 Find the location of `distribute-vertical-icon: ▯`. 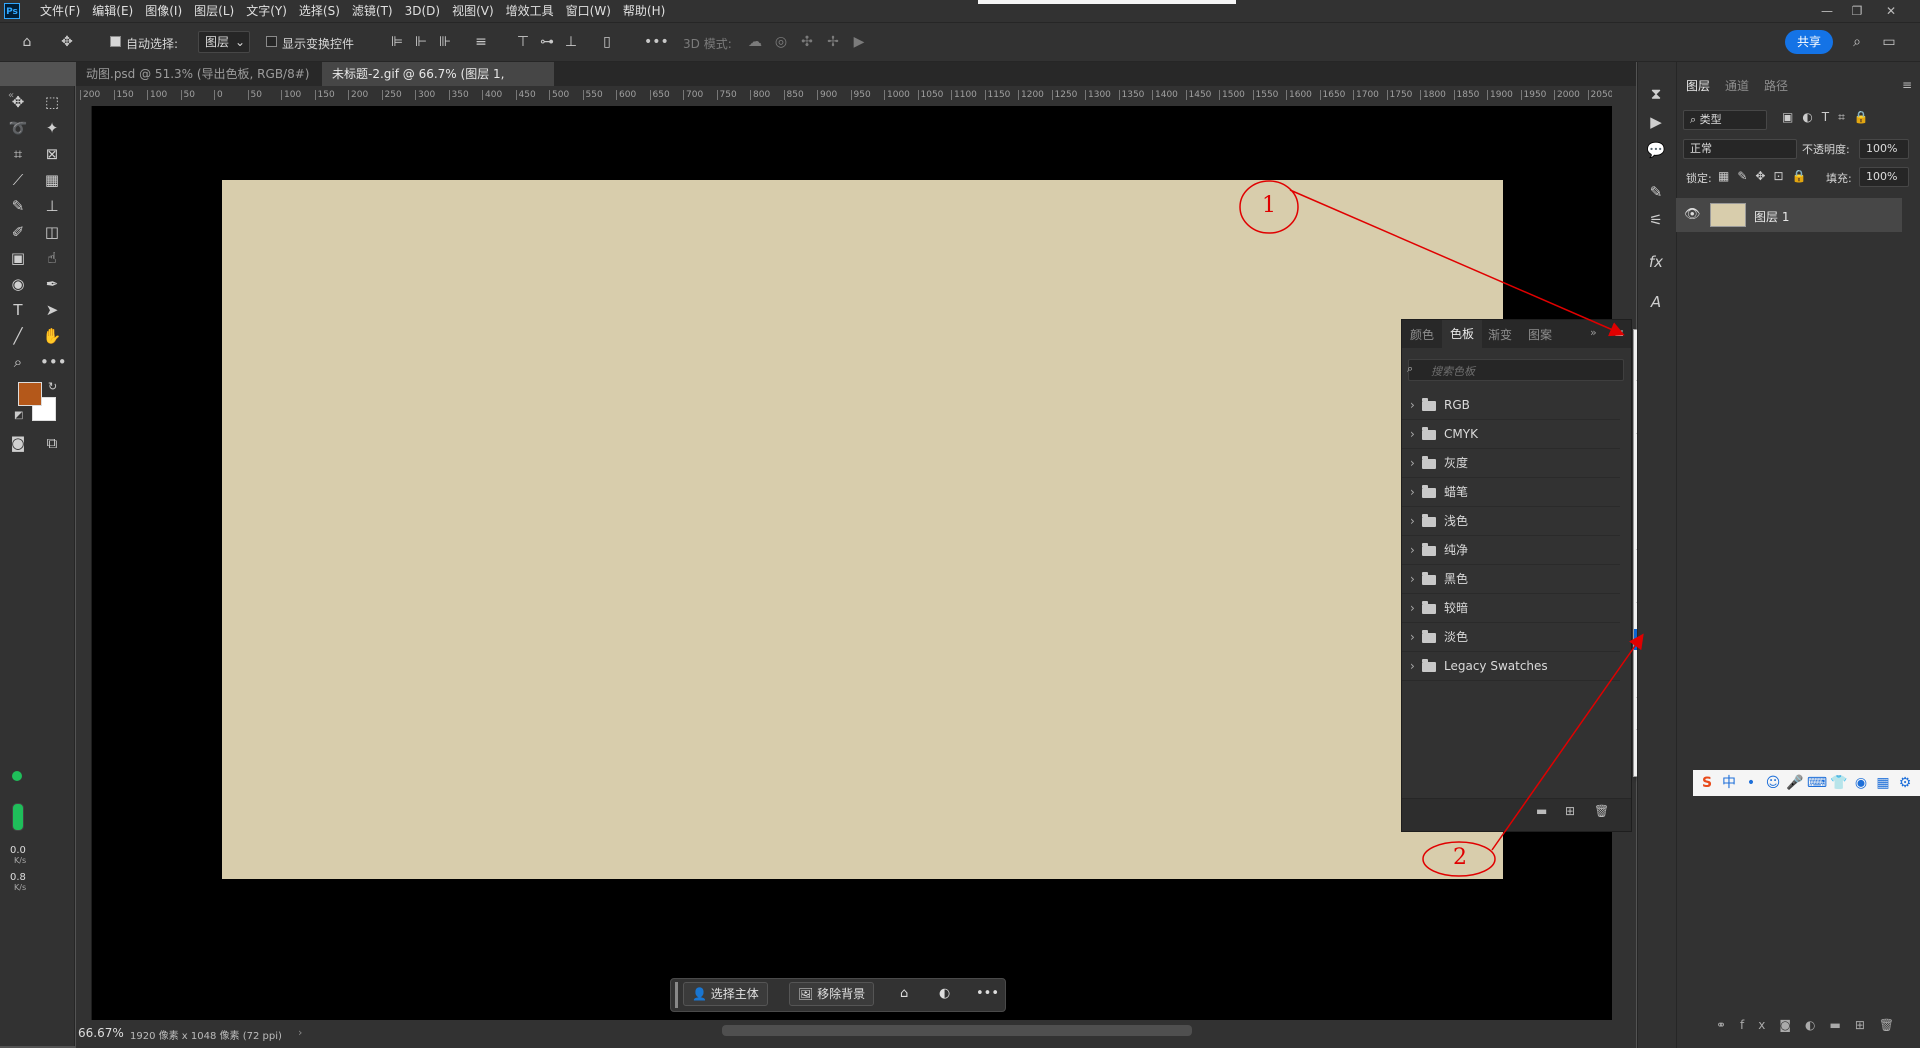

distribute-vertical-icon: ▯ is located at coordinates (607, 42).